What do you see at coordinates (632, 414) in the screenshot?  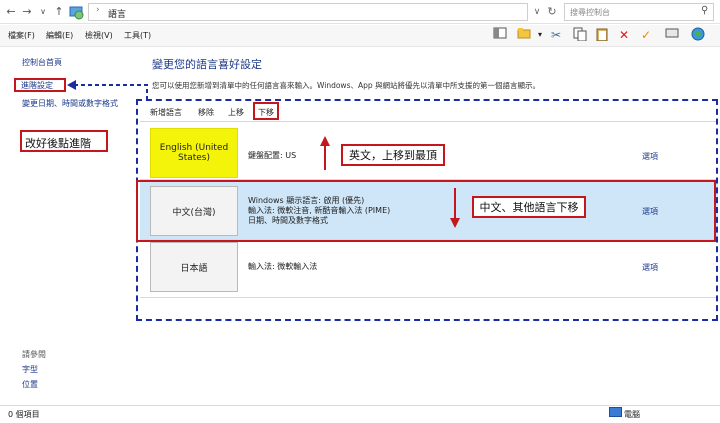 I see `status-computer: 電腦` at bounding box center [632, 414].